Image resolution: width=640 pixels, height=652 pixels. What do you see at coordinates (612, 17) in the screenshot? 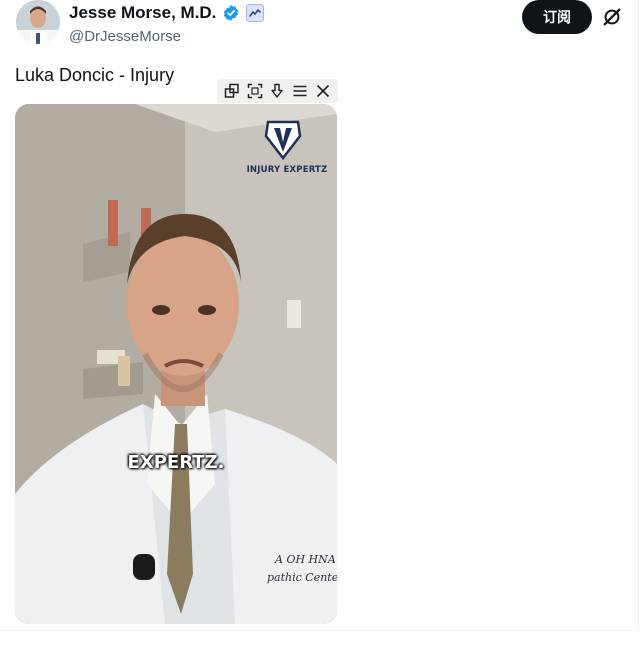
I see `grok-icon` at bounding box center [612, 17].